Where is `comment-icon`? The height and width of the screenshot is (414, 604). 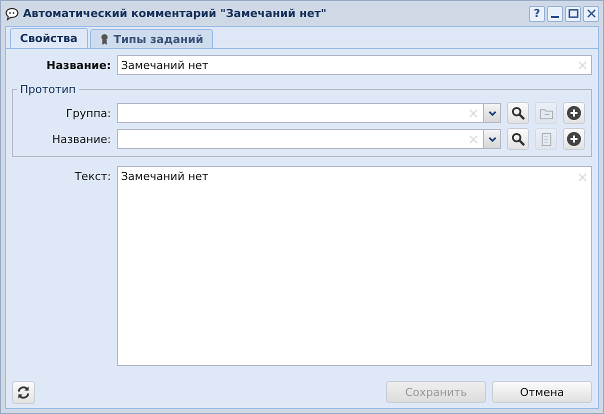 comment-icon is located at coordinates (12, 13).